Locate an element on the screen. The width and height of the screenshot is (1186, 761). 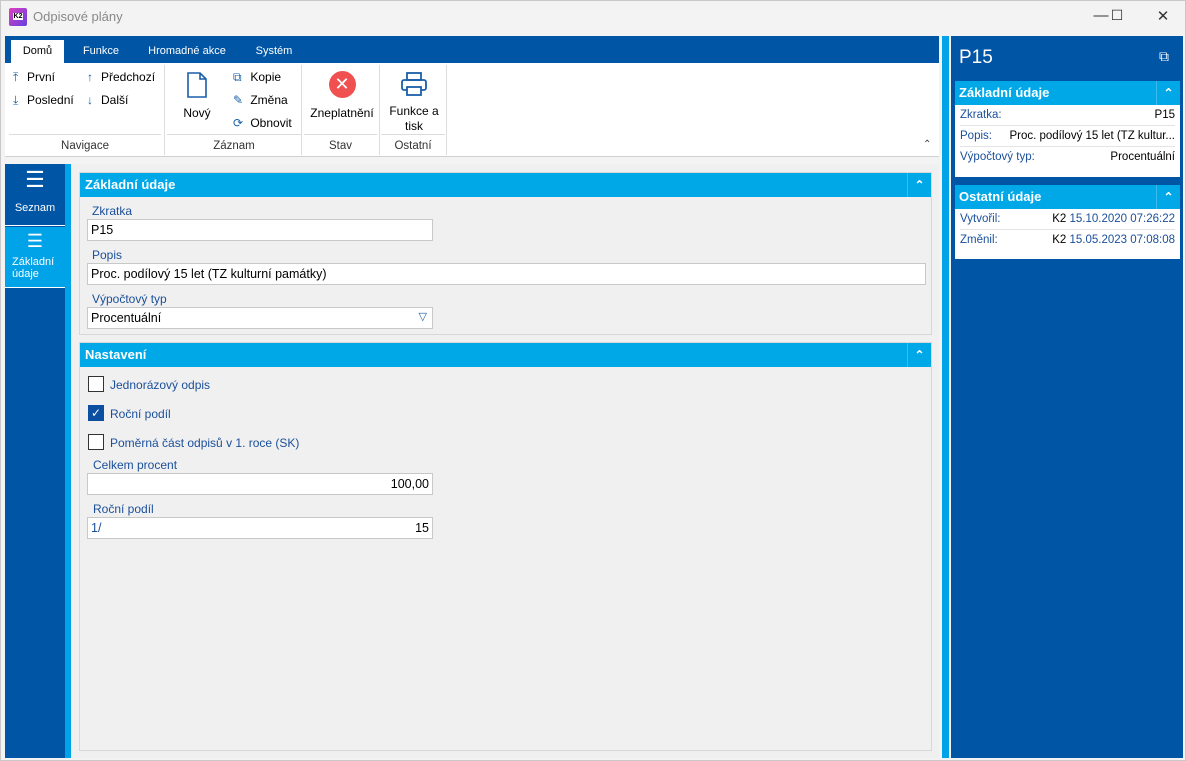
jednorazovy-label: Jednorázový odpis is located at coordinates (160, 385).